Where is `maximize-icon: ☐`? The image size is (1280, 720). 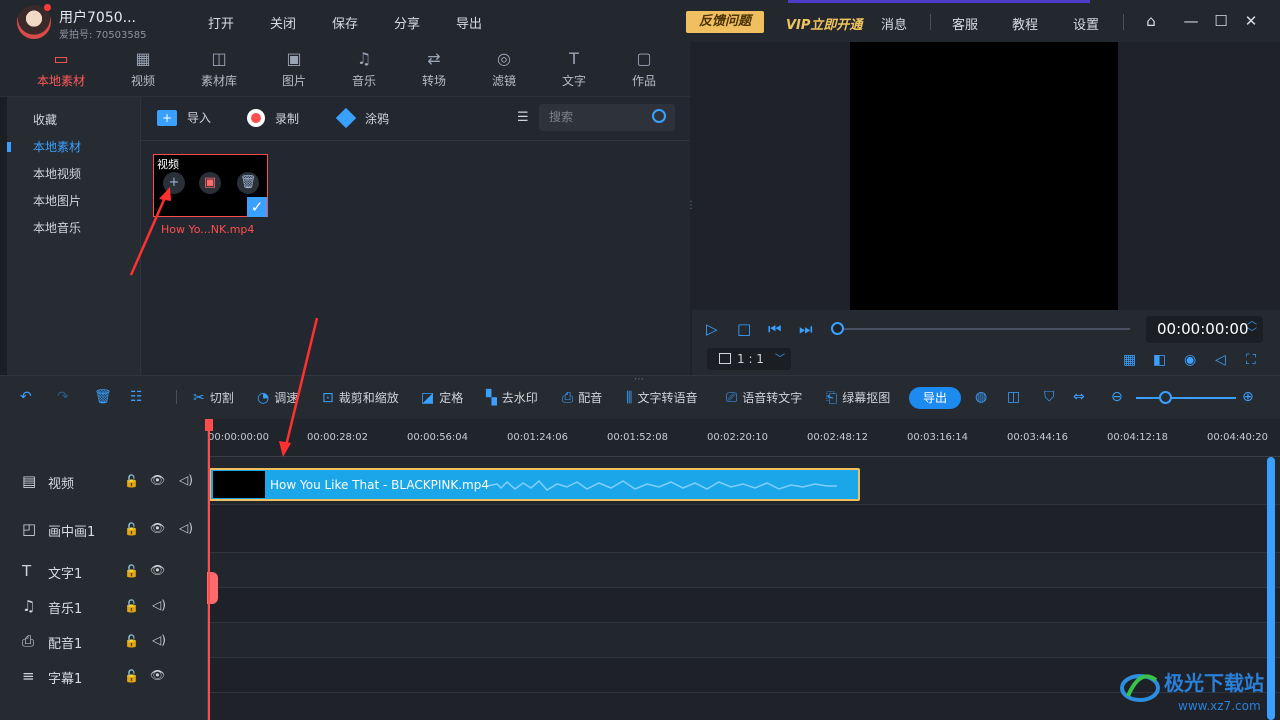
maximize-icon: ☐ is located at coordinates (1221, 21).